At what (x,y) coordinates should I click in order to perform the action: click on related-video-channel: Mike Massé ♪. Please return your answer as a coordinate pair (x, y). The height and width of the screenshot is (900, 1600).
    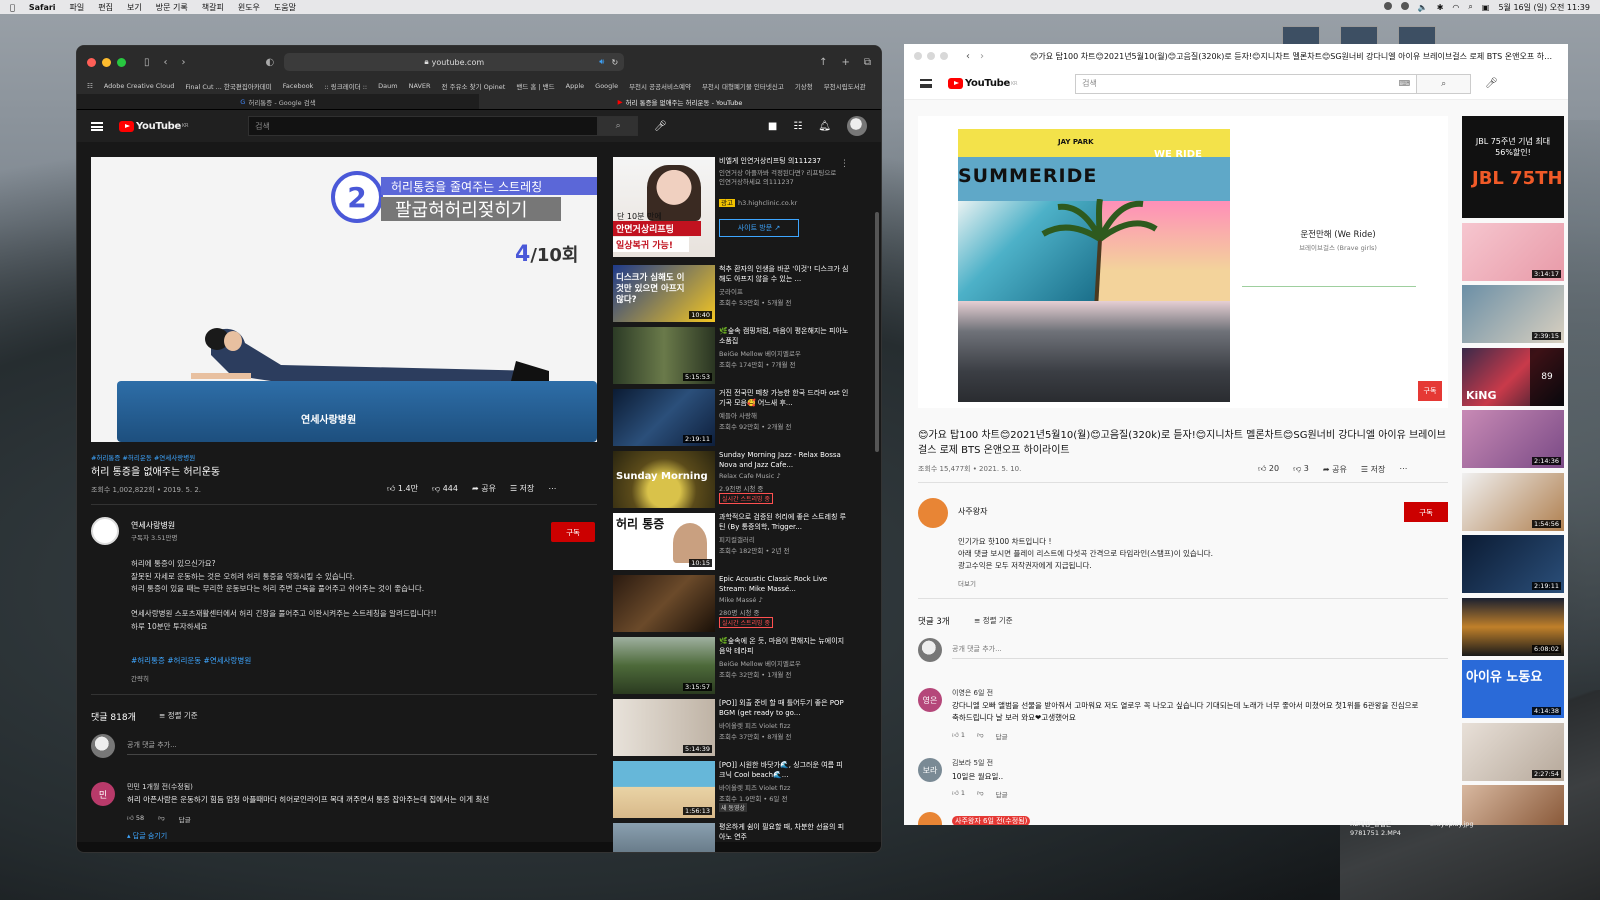
    Looking at the image, I should click on (741, 600).